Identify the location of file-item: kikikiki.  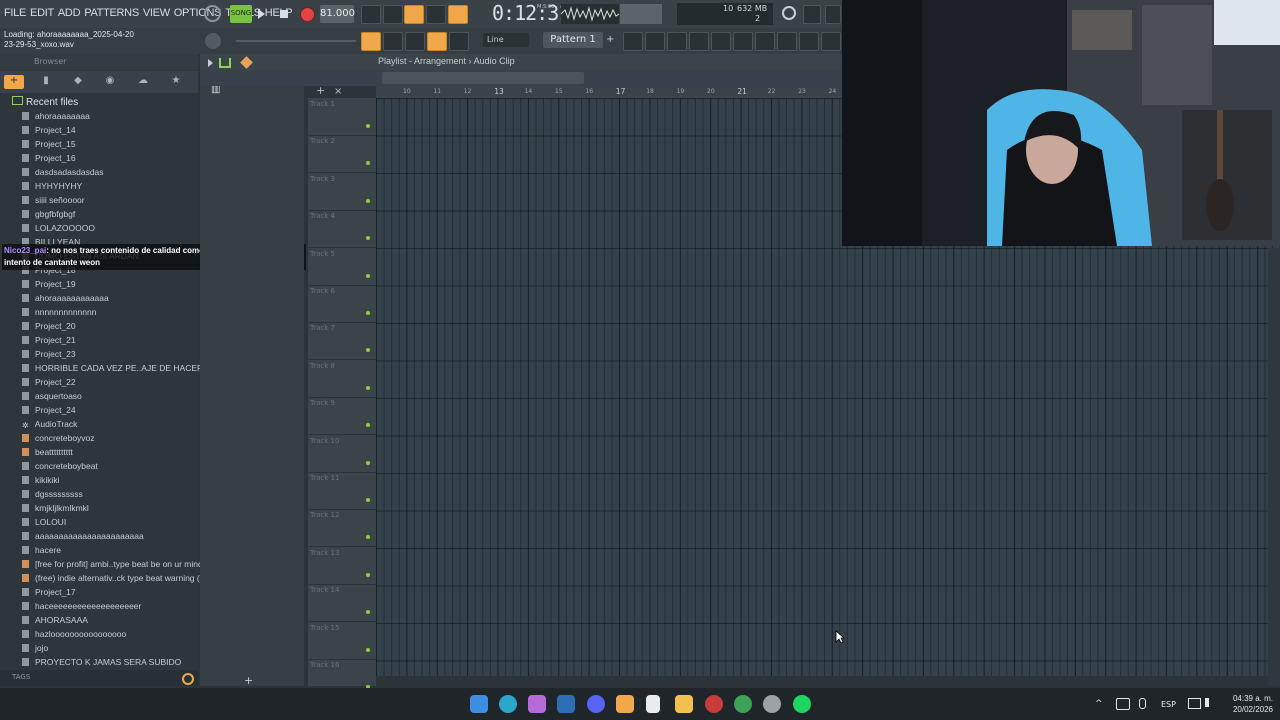
(41, 480).